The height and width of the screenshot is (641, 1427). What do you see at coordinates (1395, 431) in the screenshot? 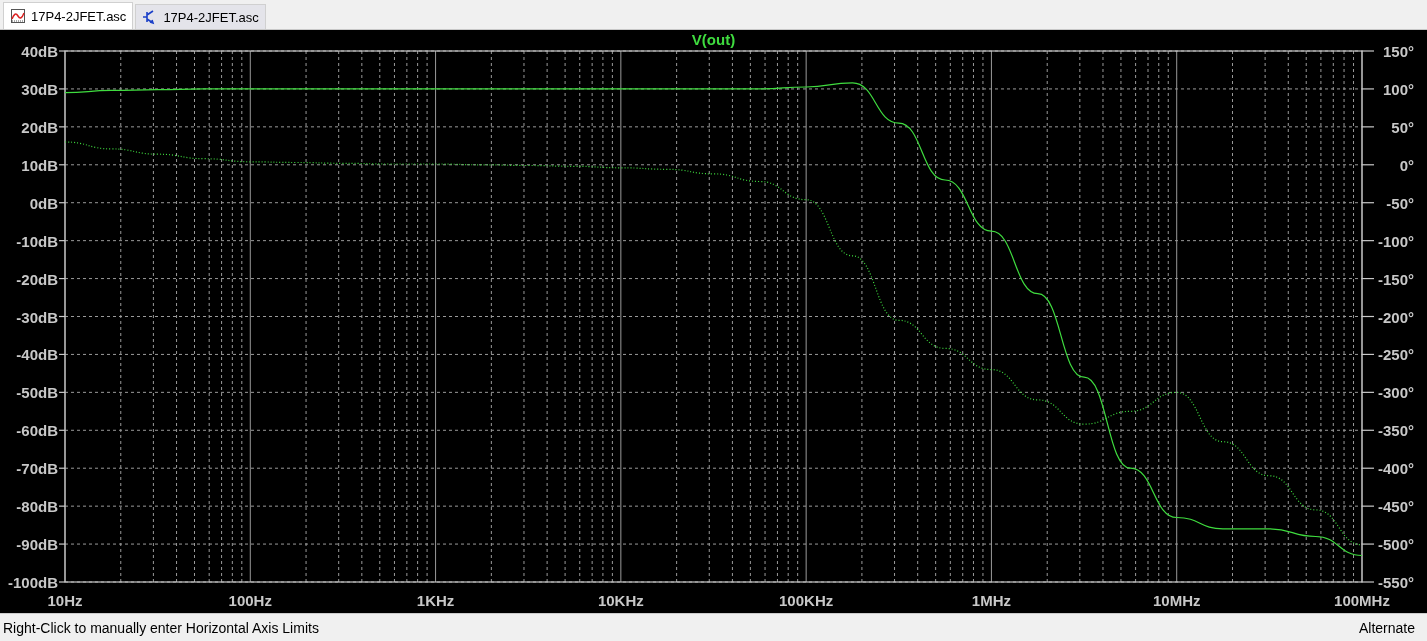
I see `axis-label: -350°` at bounding box center [1395, 431].